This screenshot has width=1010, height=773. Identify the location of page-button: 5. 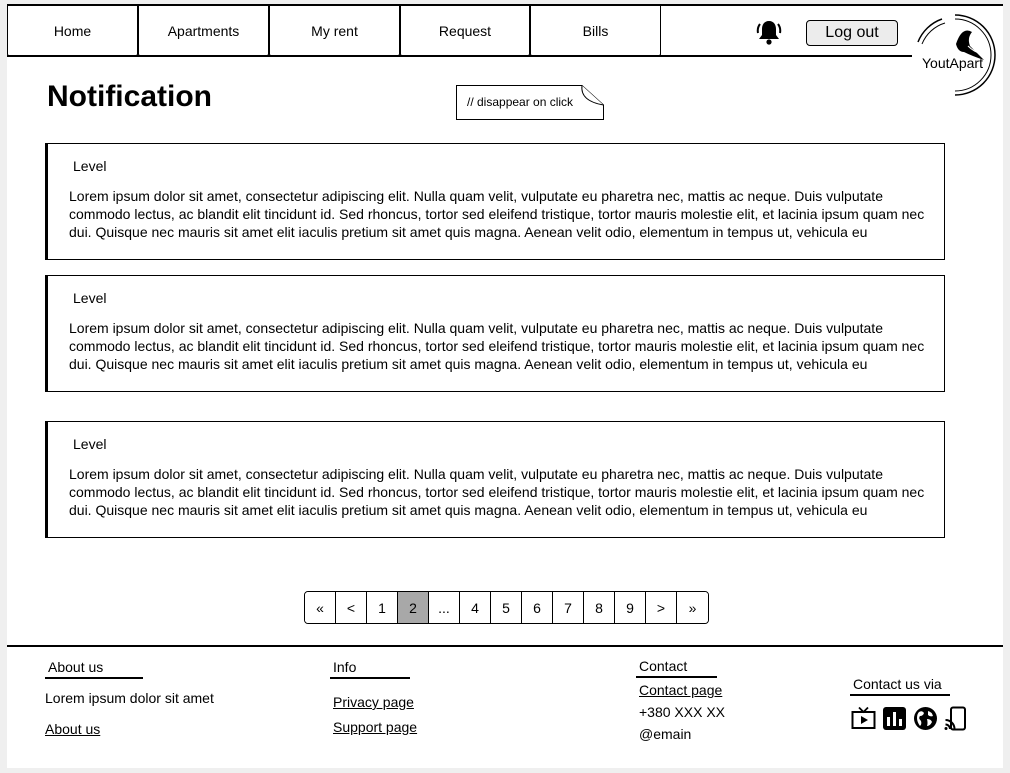
(506, 607).